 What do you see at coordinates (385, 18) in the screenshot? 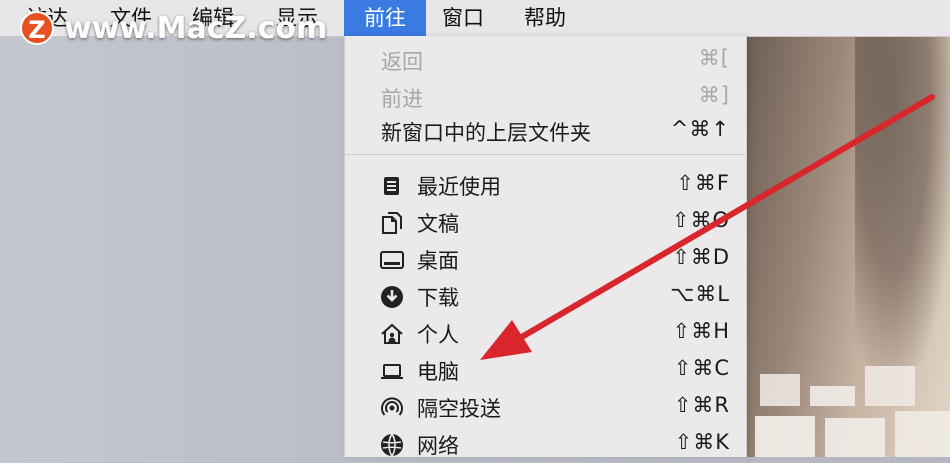
I see `menu-go: 前往` at bounding box center [385, 18].